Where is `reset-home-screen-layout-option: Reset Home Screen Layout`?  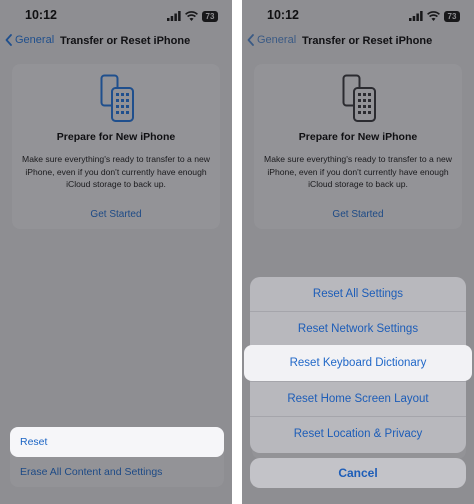
reset-home-screen-layout-option: Reset Home Screen Layout is located at coordinates (358, 399).